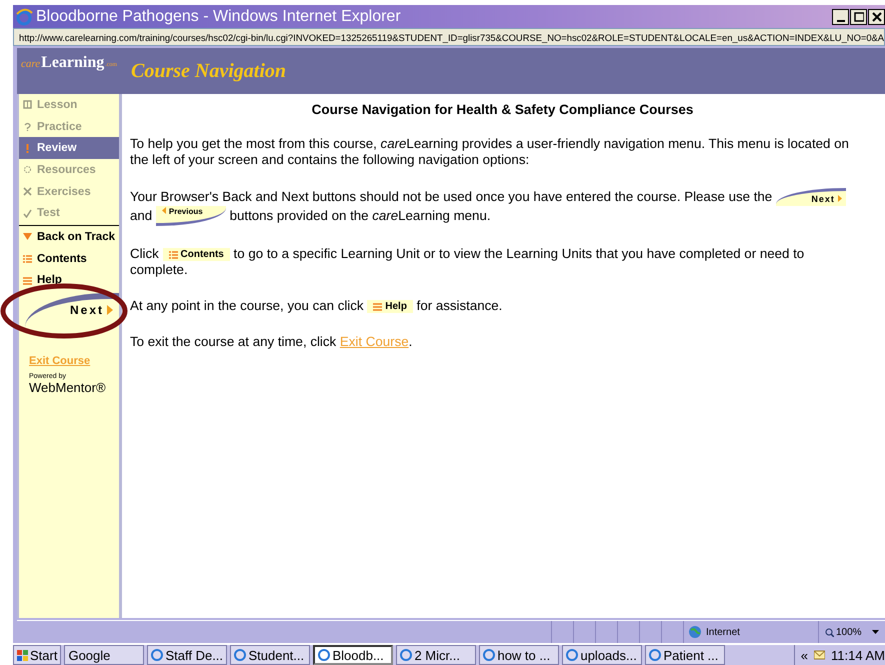 The width and height of the screenshot is (885, 665). Describe the element at coordinates (247, 306) in the screenshot. I see `paragraph-text: At any point in the course, you can click` at that location.